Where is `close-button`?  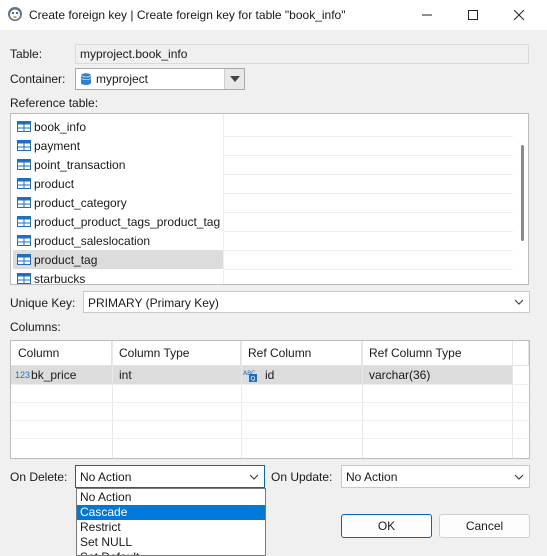 close-button is located at coordinates (519, 15).